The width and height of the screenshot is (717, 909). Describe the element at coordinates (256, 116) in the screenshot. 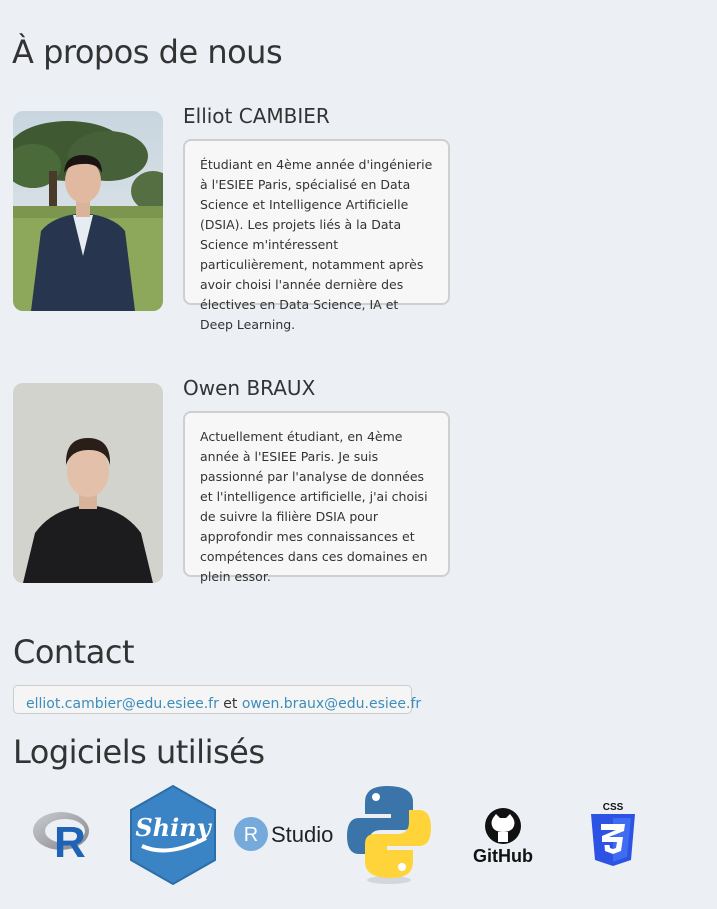

I see `elliot-name: Elliot CAMBIER` at that location.